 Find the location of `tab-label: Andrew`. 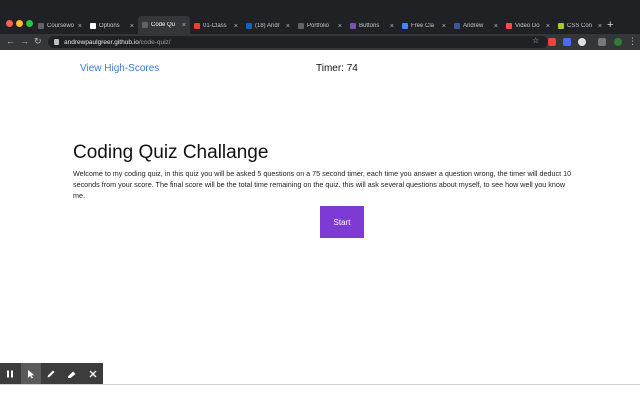

tab-label: Andrew is located at coordinates (473, 26).